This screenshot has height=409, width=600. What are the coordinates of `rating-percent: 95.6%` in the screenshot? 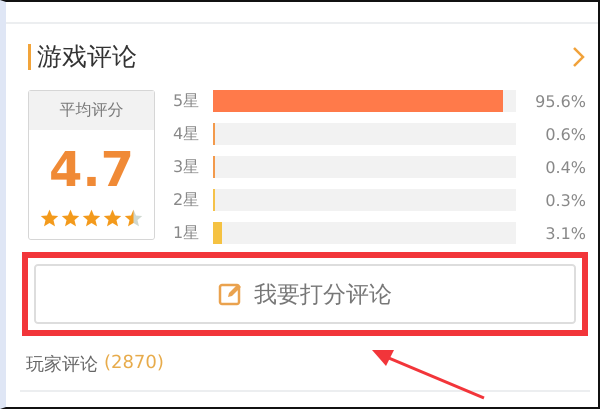 It's located at (560, 101).